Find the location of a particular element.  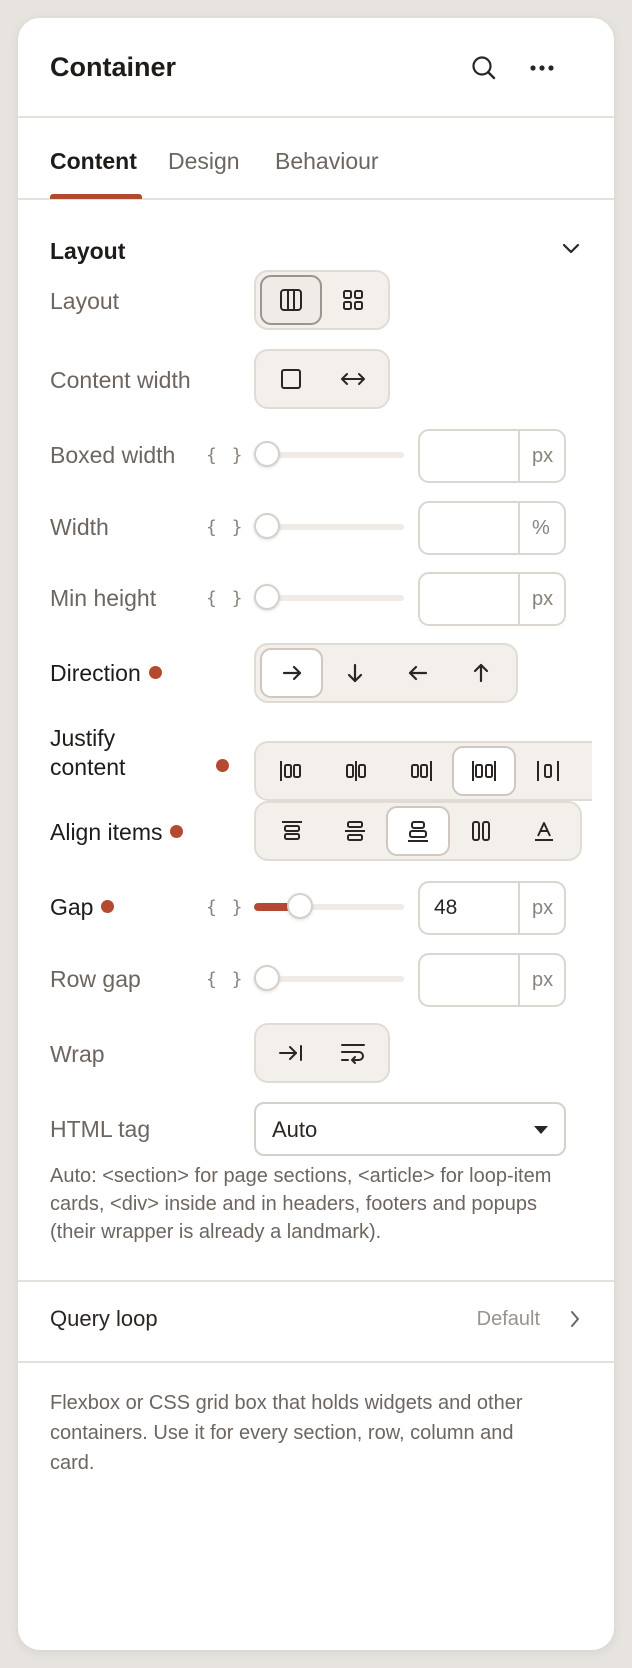

gap-label-text: Gap is located at coordinates (72, 907).